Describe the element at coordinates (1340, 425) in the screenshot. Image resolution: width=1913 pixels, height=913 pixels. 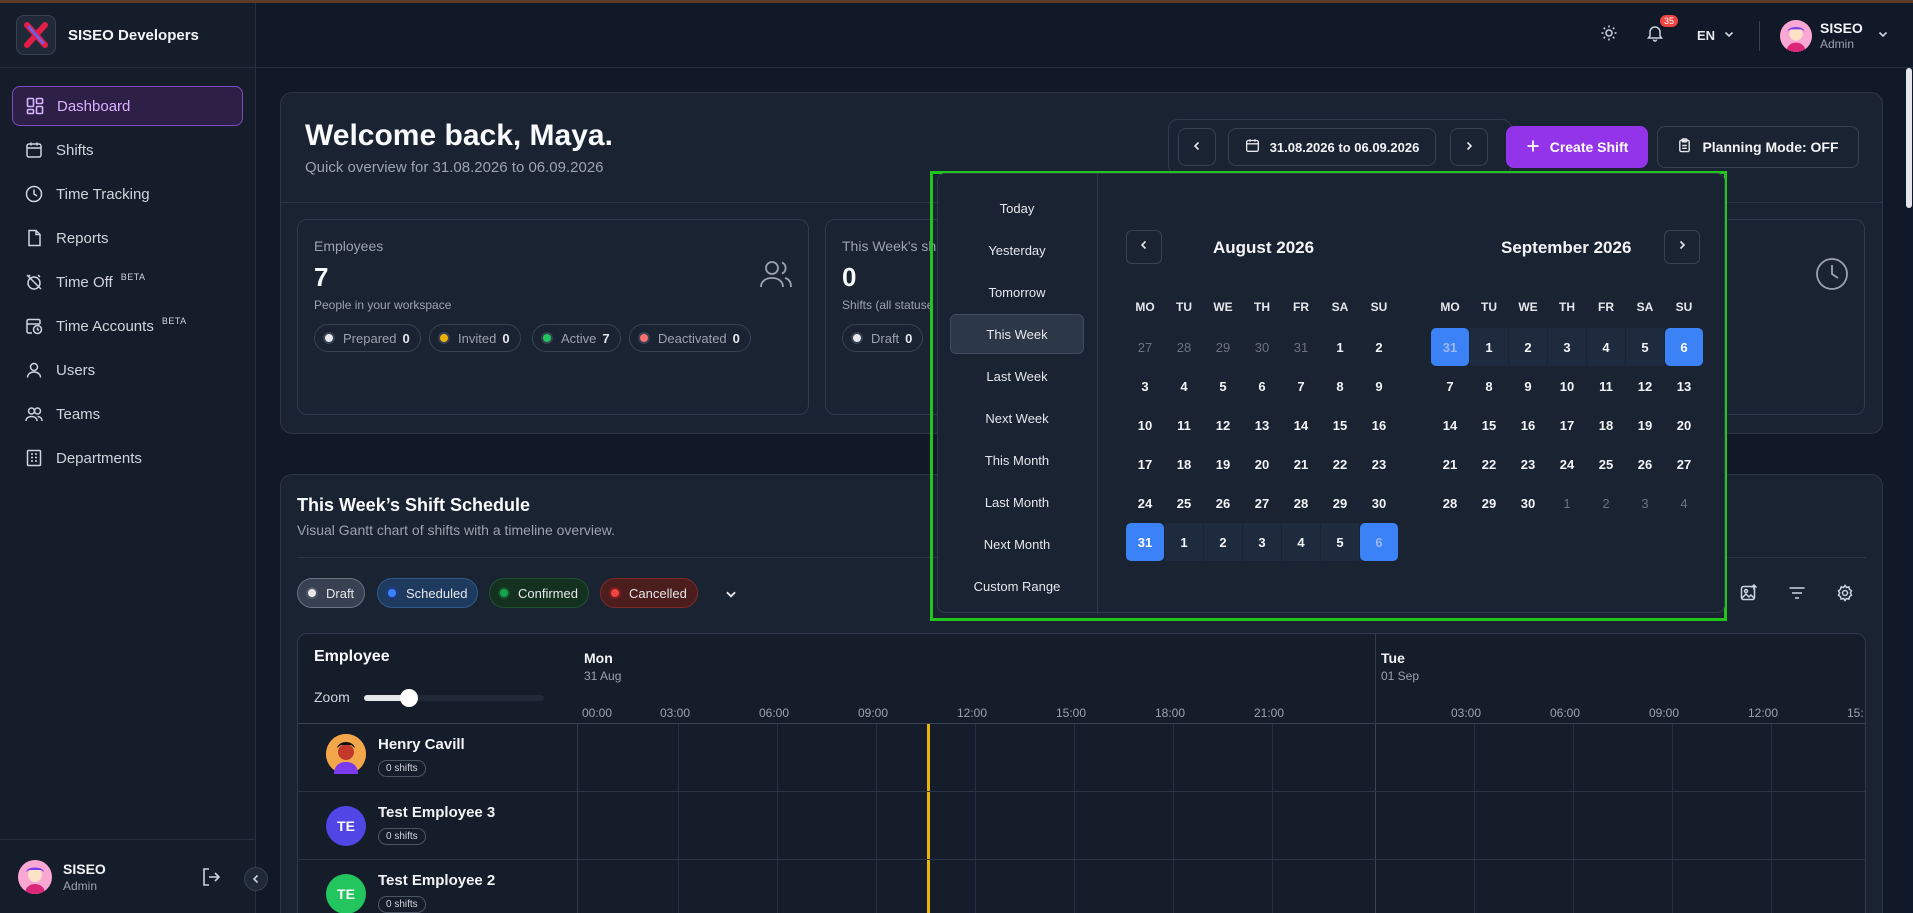
I see `calendar-day: 15` at that location.